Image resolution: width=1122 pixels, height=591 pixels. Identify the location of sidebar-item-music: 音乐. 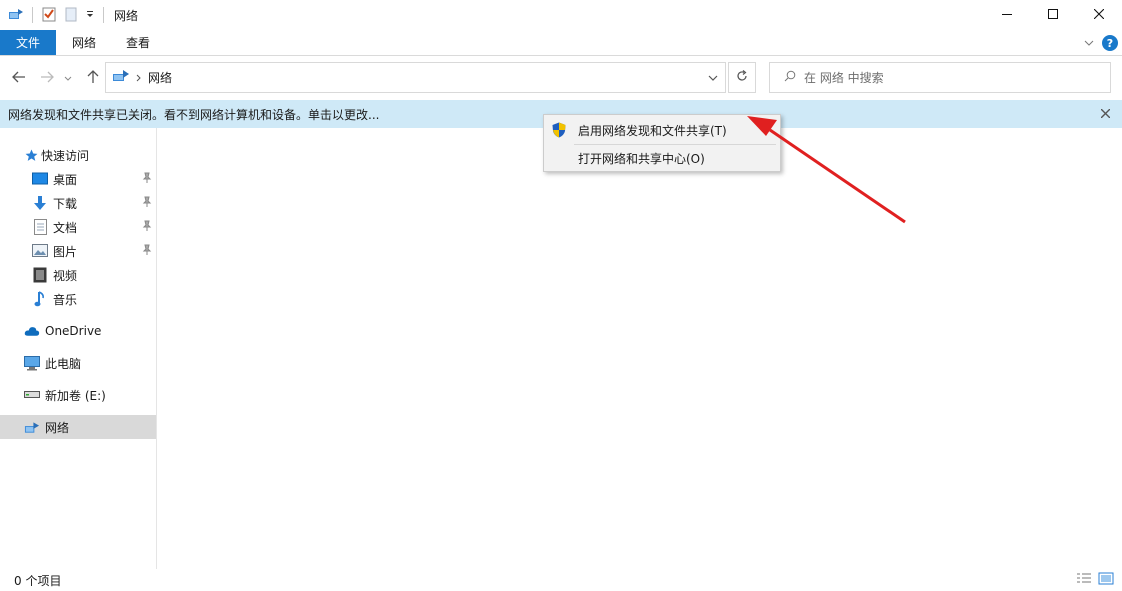
(78, 299).